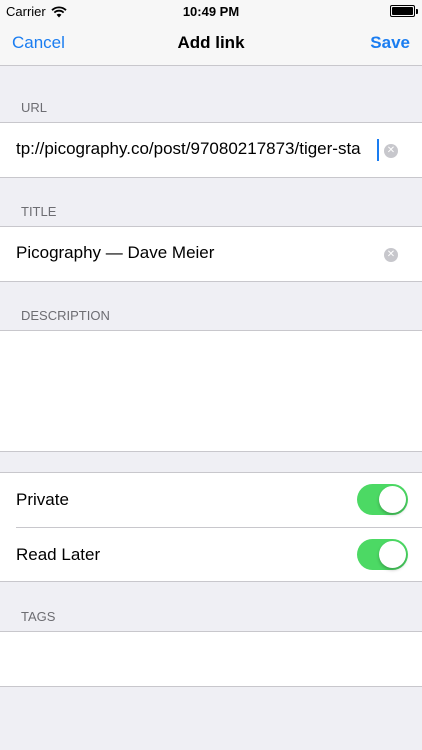  Describe the element at coordinates (42, 499) in the screenshot. I see `private-label: Private` at that location.